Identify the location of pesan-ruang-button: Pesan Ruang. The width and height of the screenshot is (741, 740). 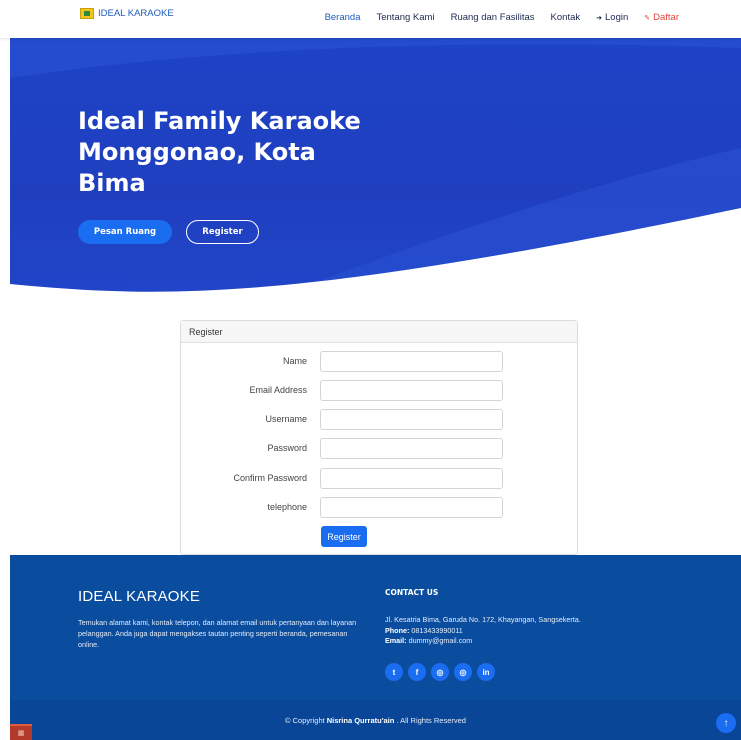
(125, 232).